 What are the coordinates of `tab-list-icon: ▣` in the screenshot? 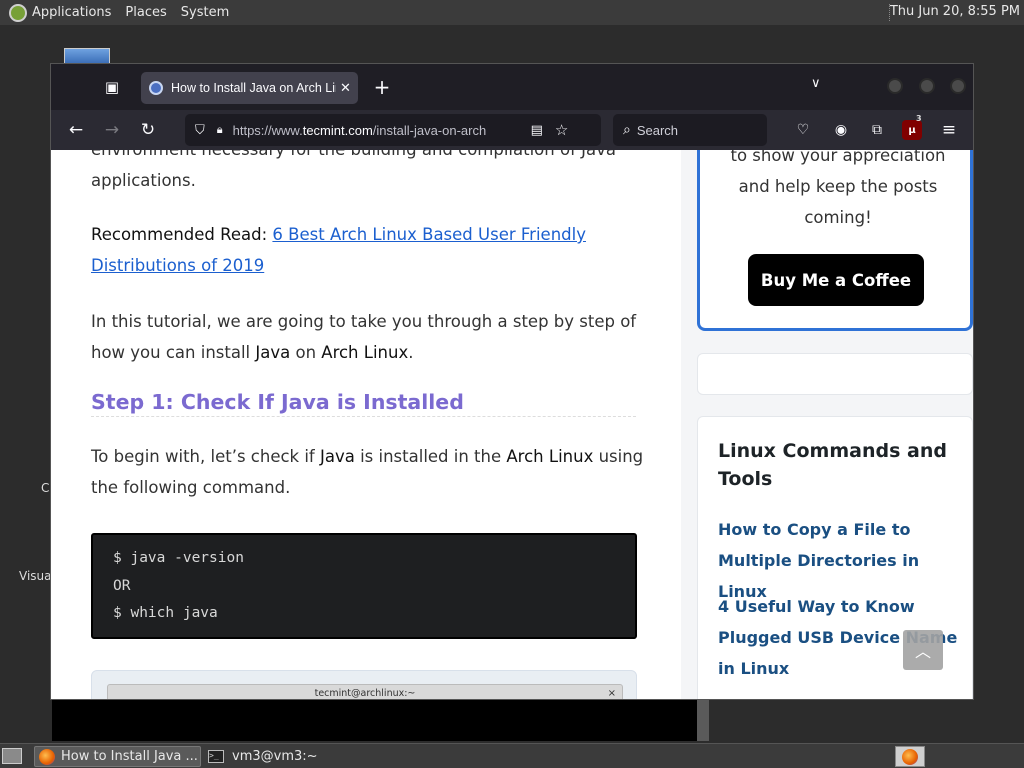 It's located at (112, 87).